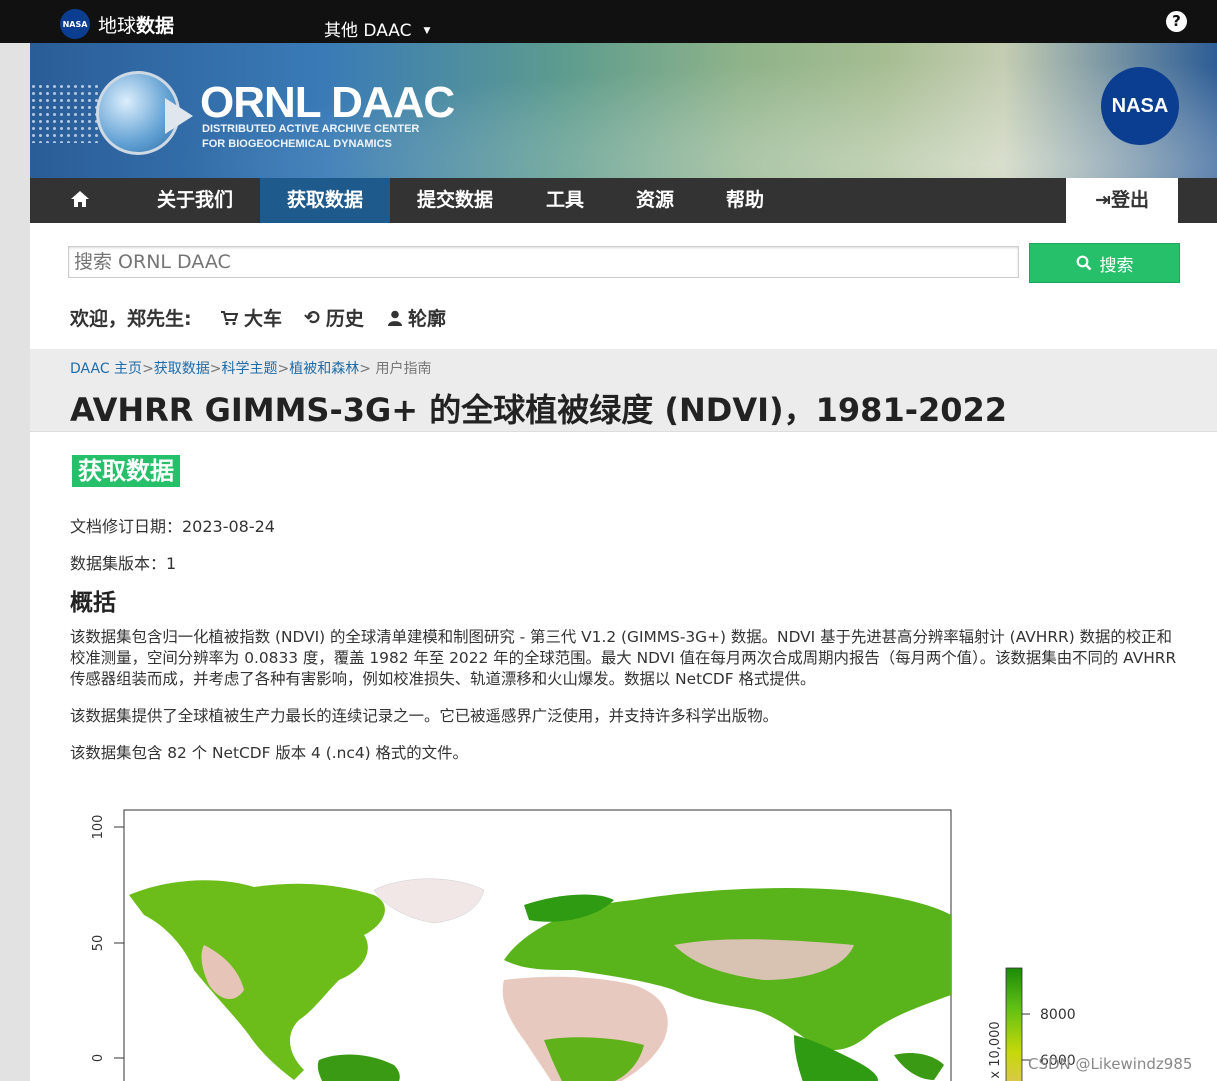  I want to click on history-icon: ⟲, so click(312, 317).